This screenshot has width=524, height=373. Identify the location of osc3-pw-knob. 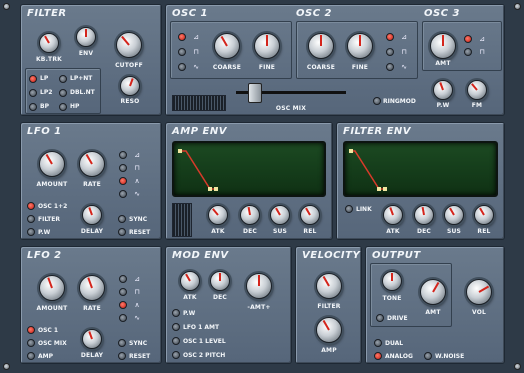
(443, 90).